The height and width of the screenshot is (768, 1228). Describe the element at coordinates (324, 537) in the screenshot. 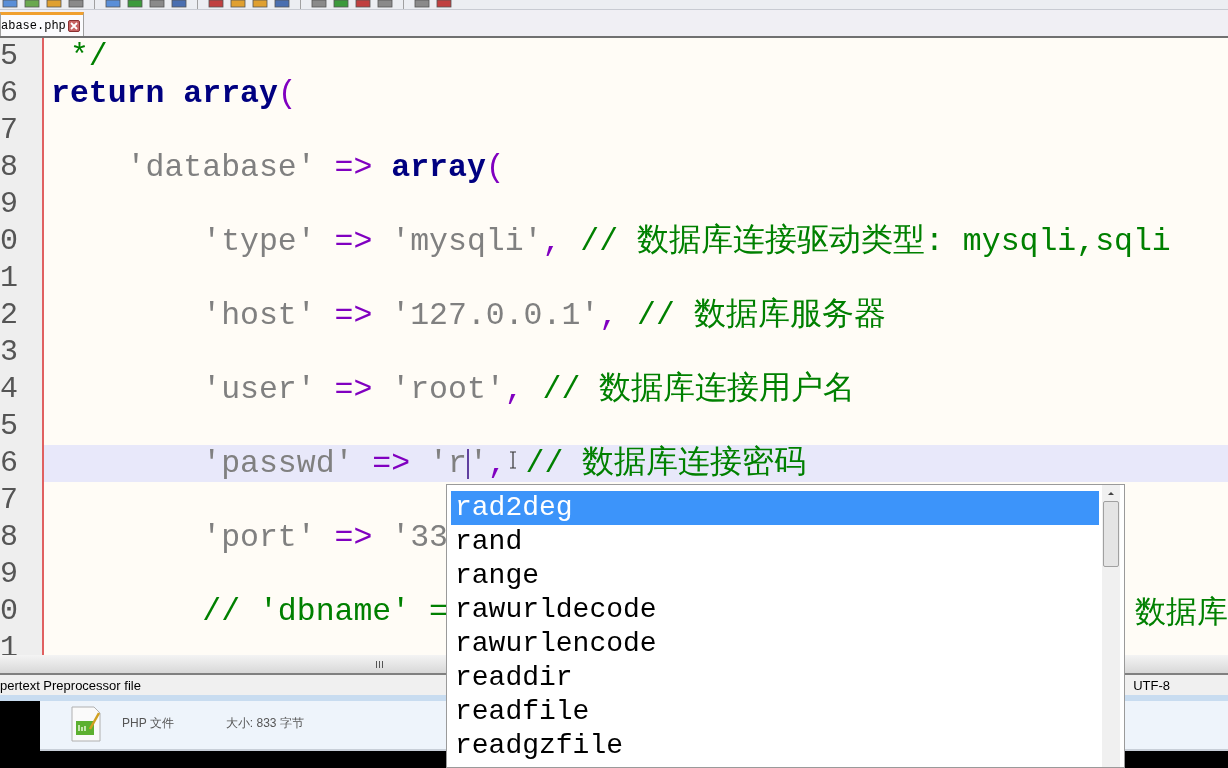

I see `code-line: 'port' => '33` at that location.